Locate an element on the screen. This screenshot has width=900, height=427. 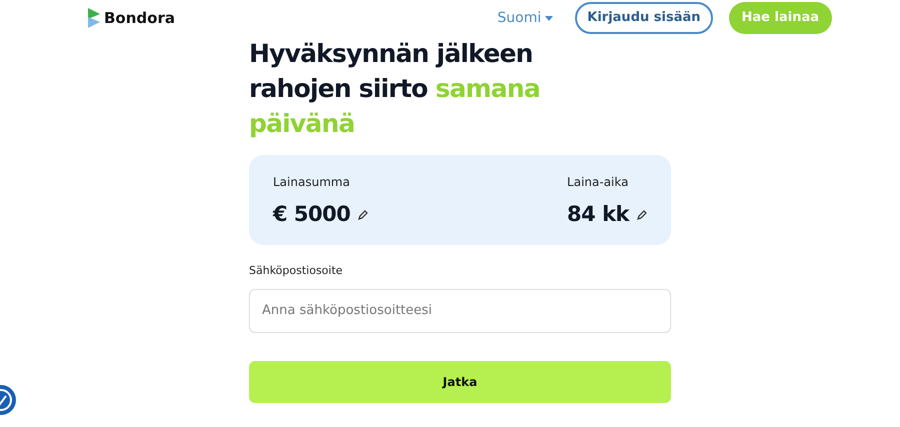
field-label: Sähköpostiosoite is located at coordinates (296, 271).